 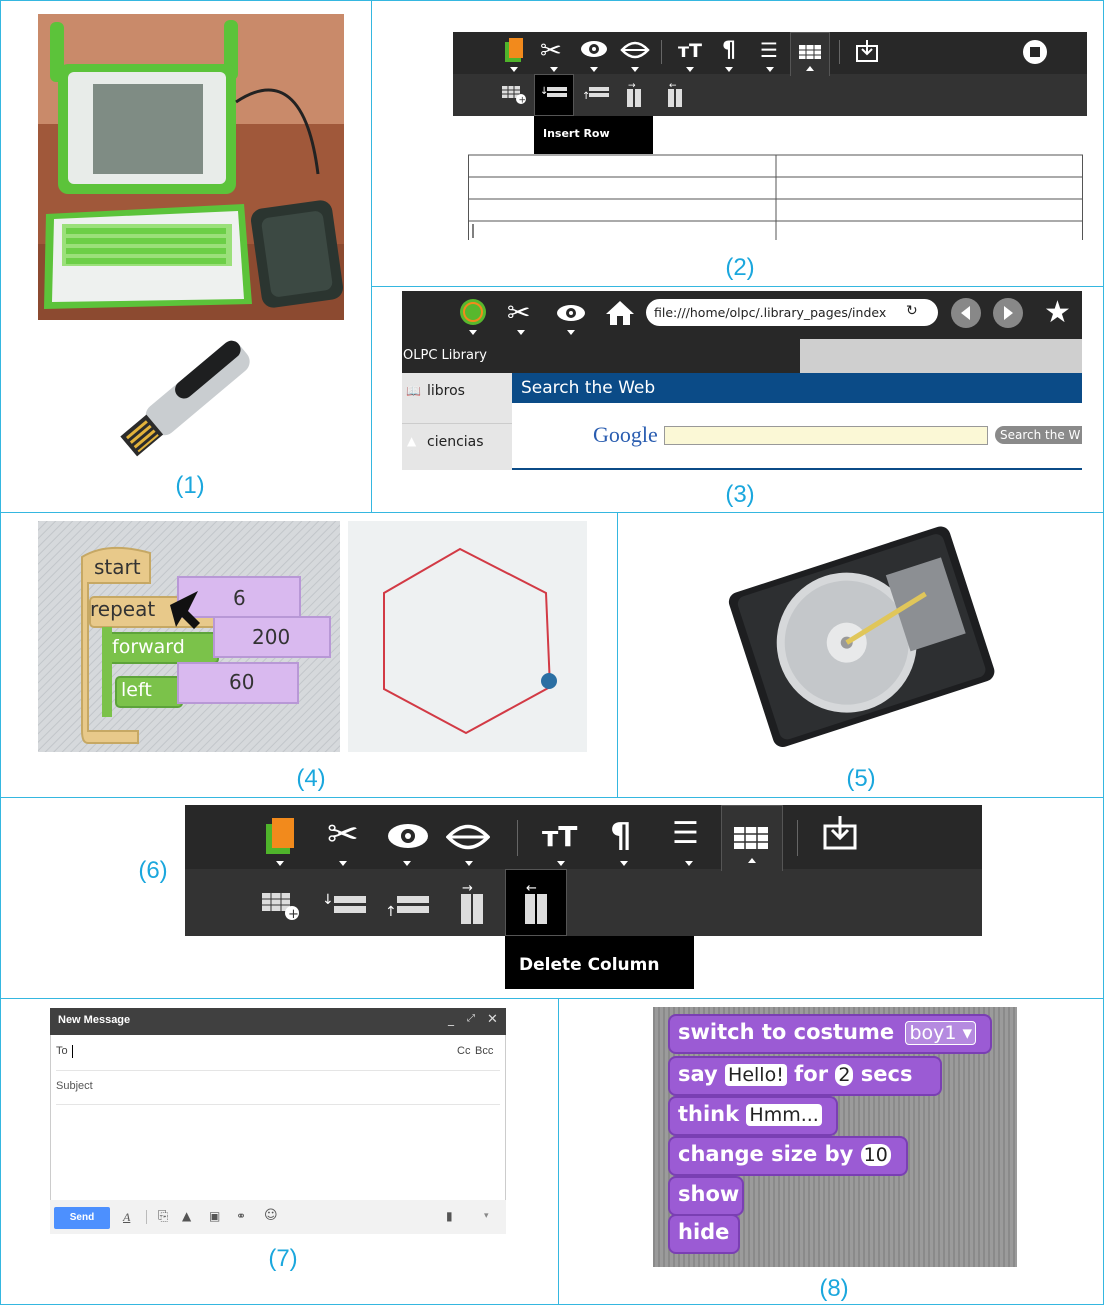 What do you see at coordinates (117, 567) in the screenshot?
I see `block-start: start` at bounding box center [117, 567].